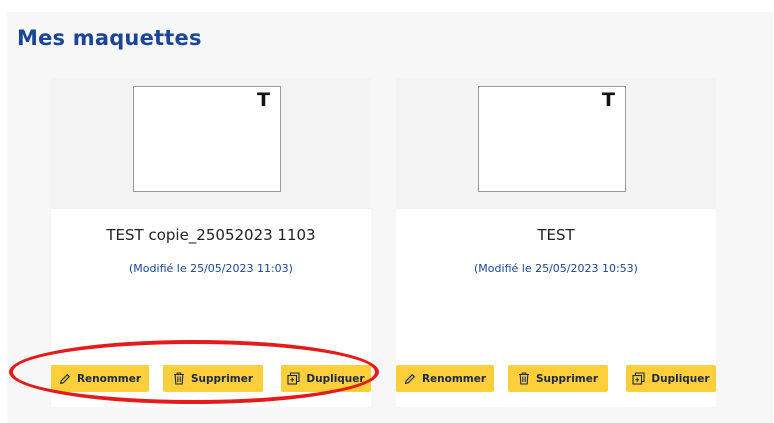  I want to click on page-title: Mes maquettes, so click(109, 38).